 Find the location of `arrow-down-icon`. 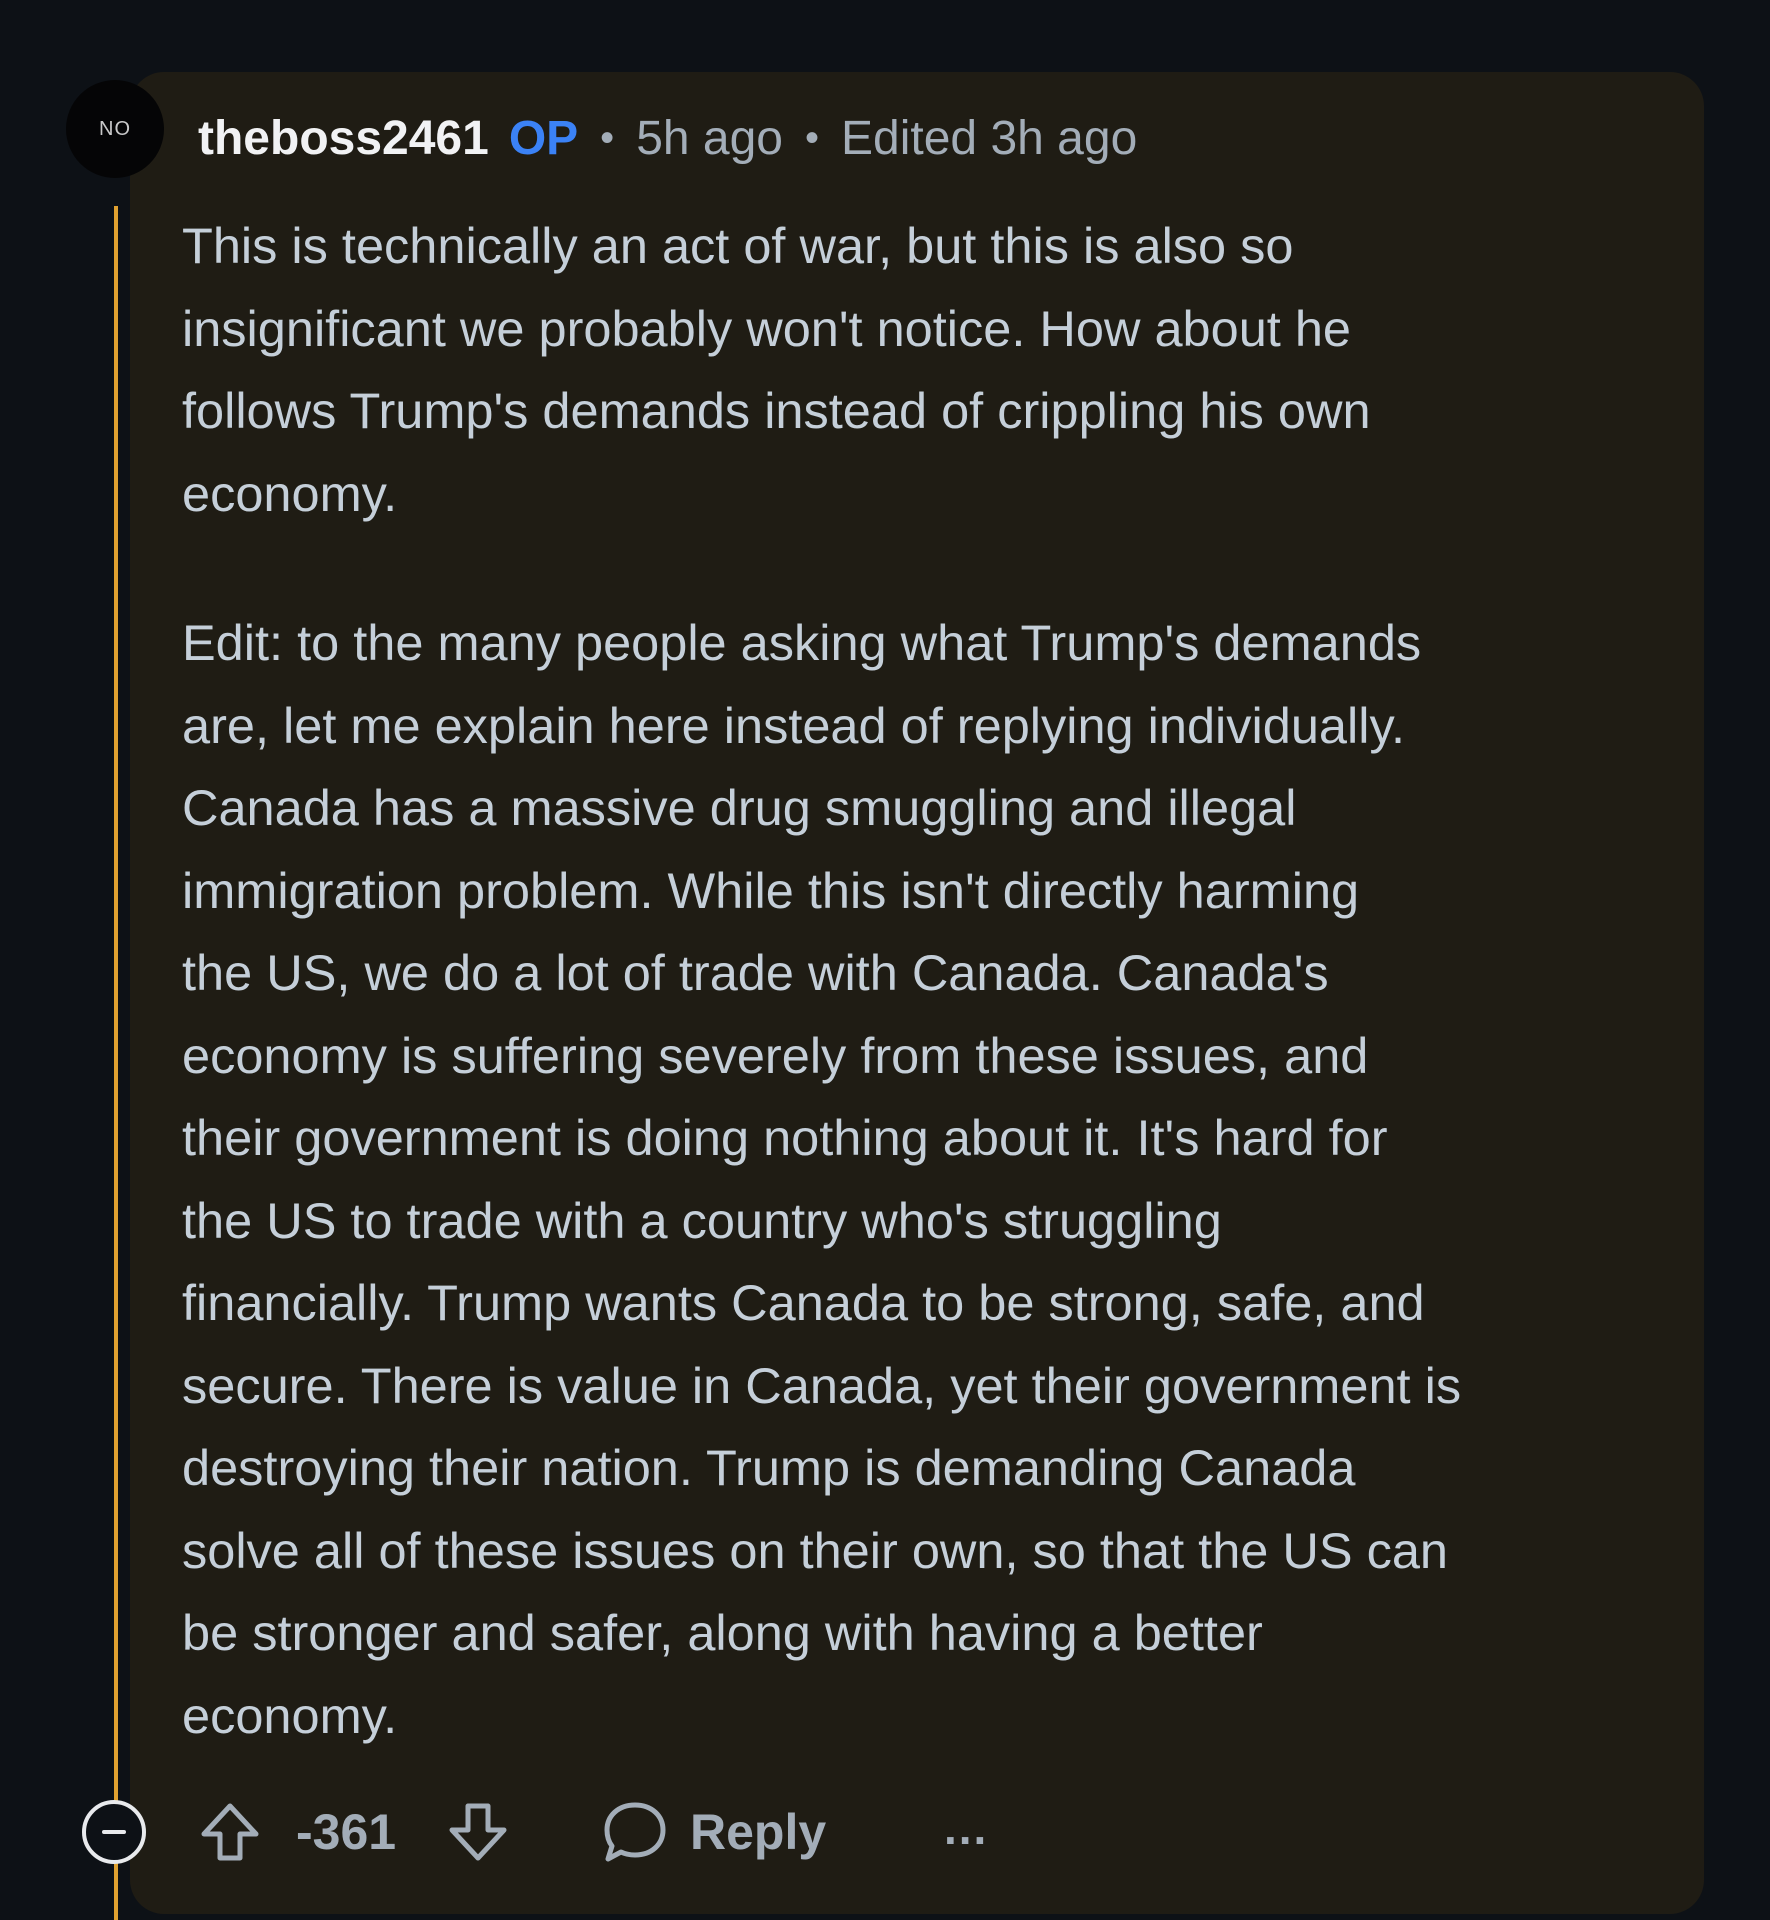

arrow-down-icon is located at coordinates (478, 1832).